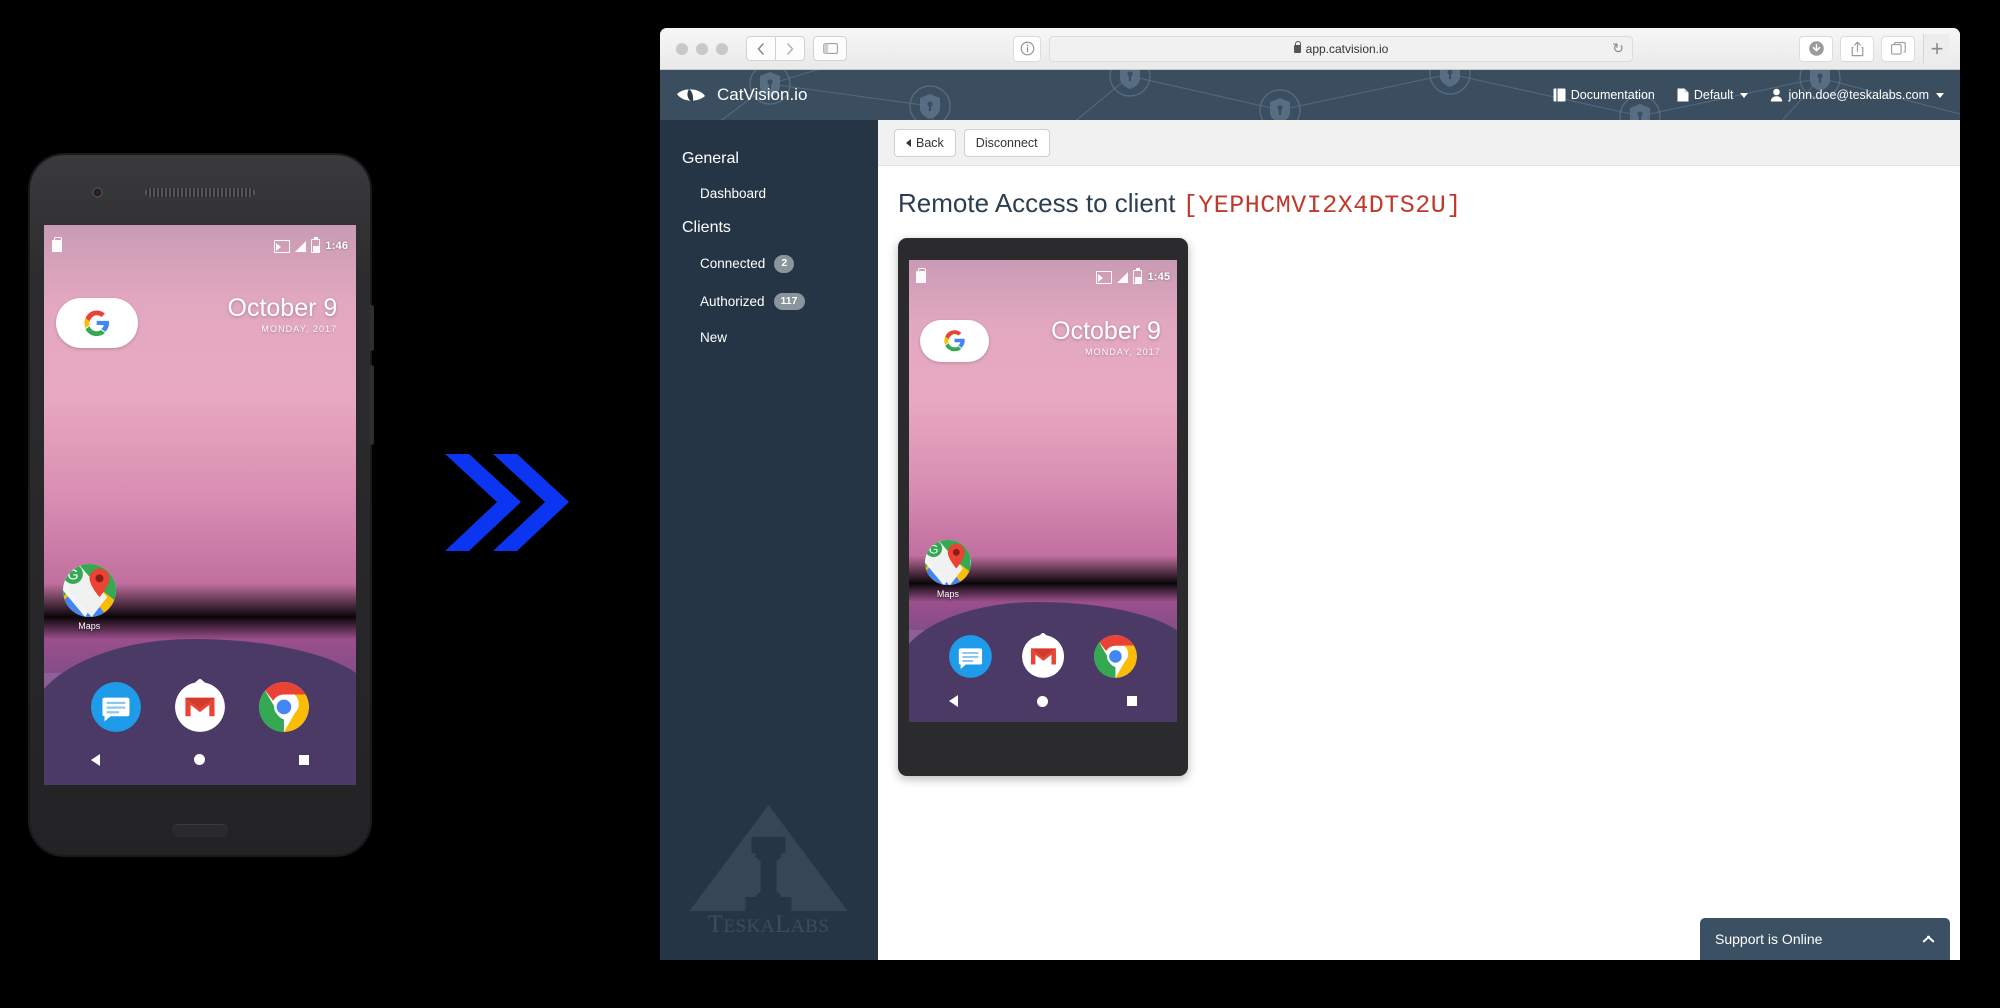  Describe the element at coordinates (947, 594) in the screenshot. I see `app-label: Maps` at that location.